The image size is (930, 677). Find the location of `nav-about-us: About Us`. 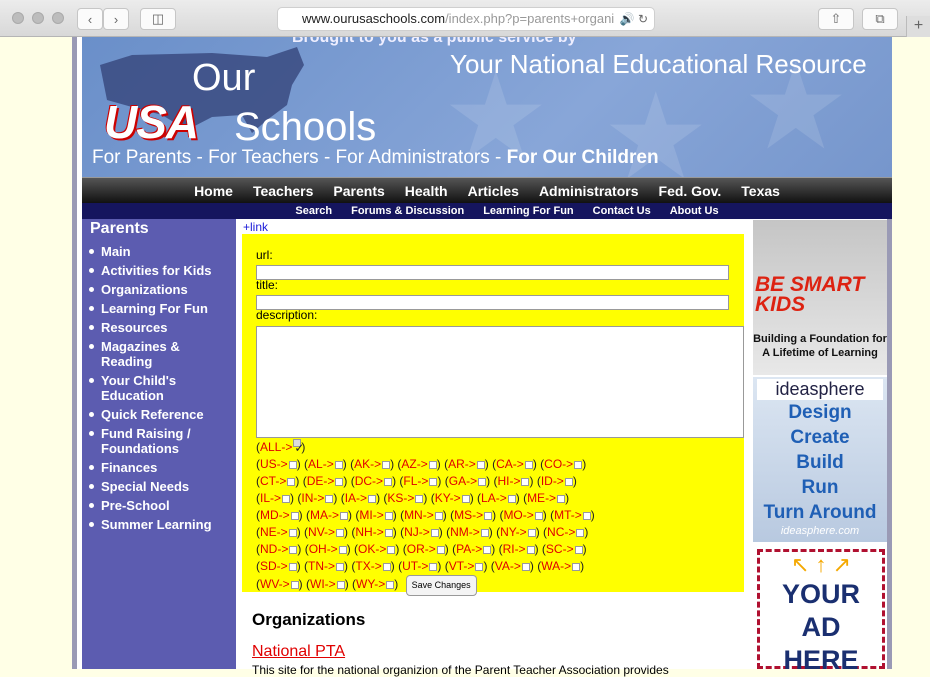

nav-about-us: About Us is located at coordinates (694, 211).